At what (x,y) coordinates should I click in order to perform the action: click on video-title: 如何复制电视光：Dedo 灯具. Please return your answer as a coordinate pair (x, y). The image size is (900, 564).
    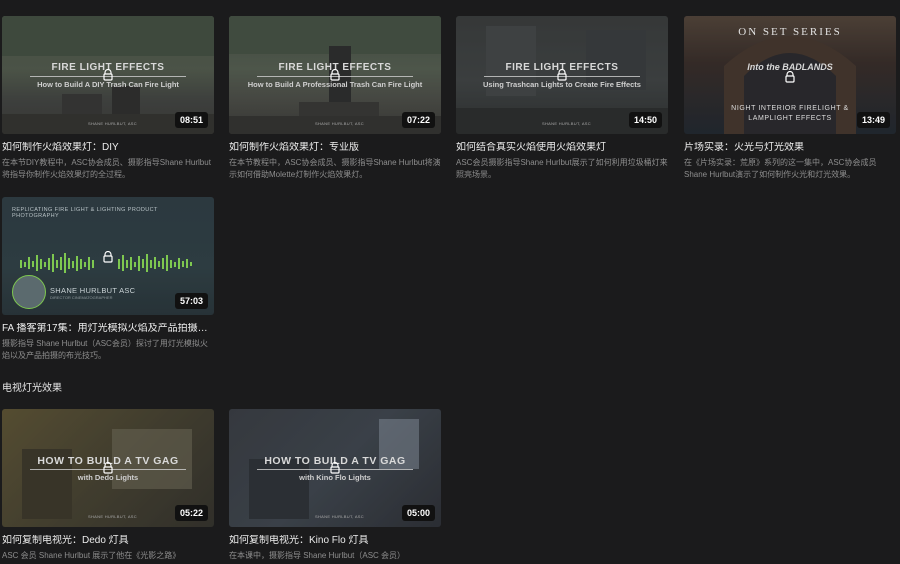
    Looking at the image, I should click on (108, 541).